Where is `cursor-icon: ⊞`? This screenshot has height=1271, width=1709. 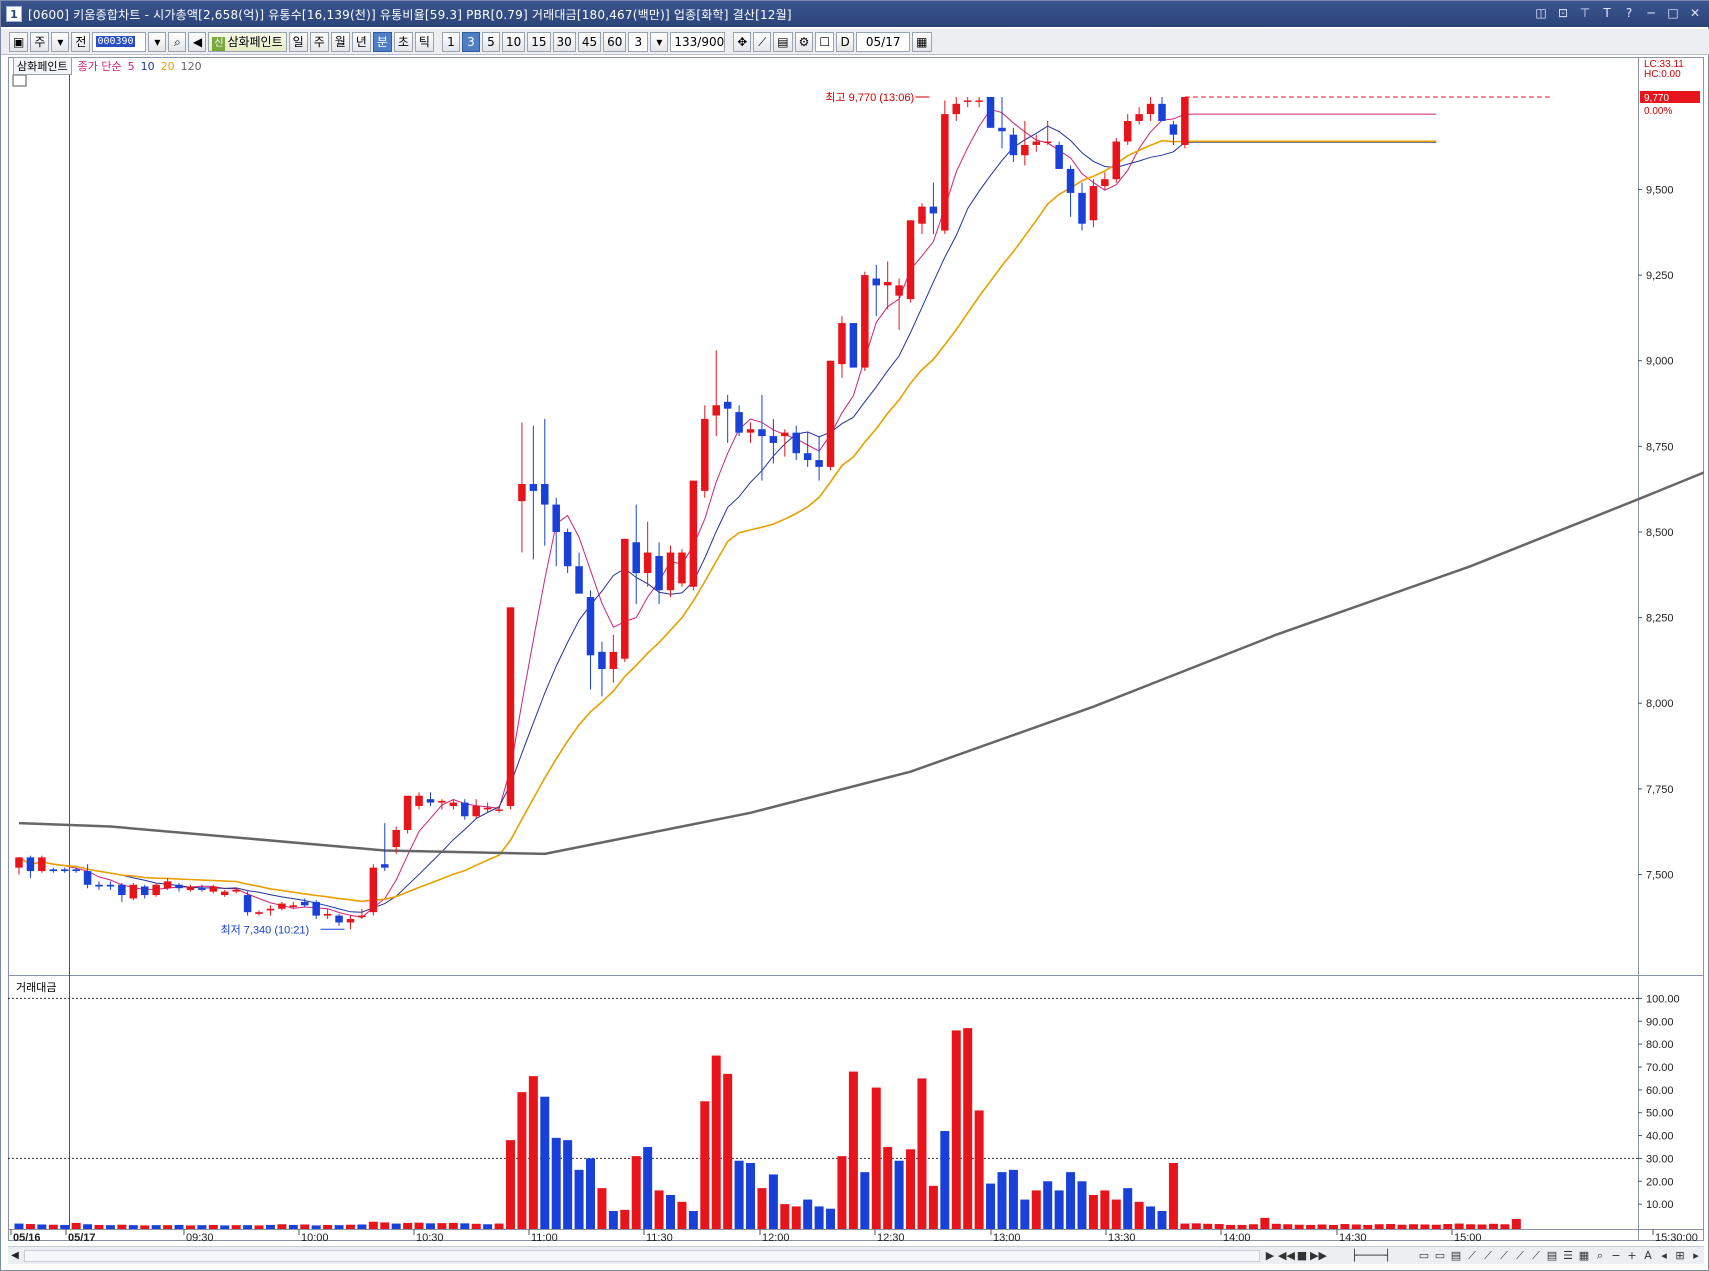
cursor-icon: ⊞ is located at coordinates (1680, 1256).